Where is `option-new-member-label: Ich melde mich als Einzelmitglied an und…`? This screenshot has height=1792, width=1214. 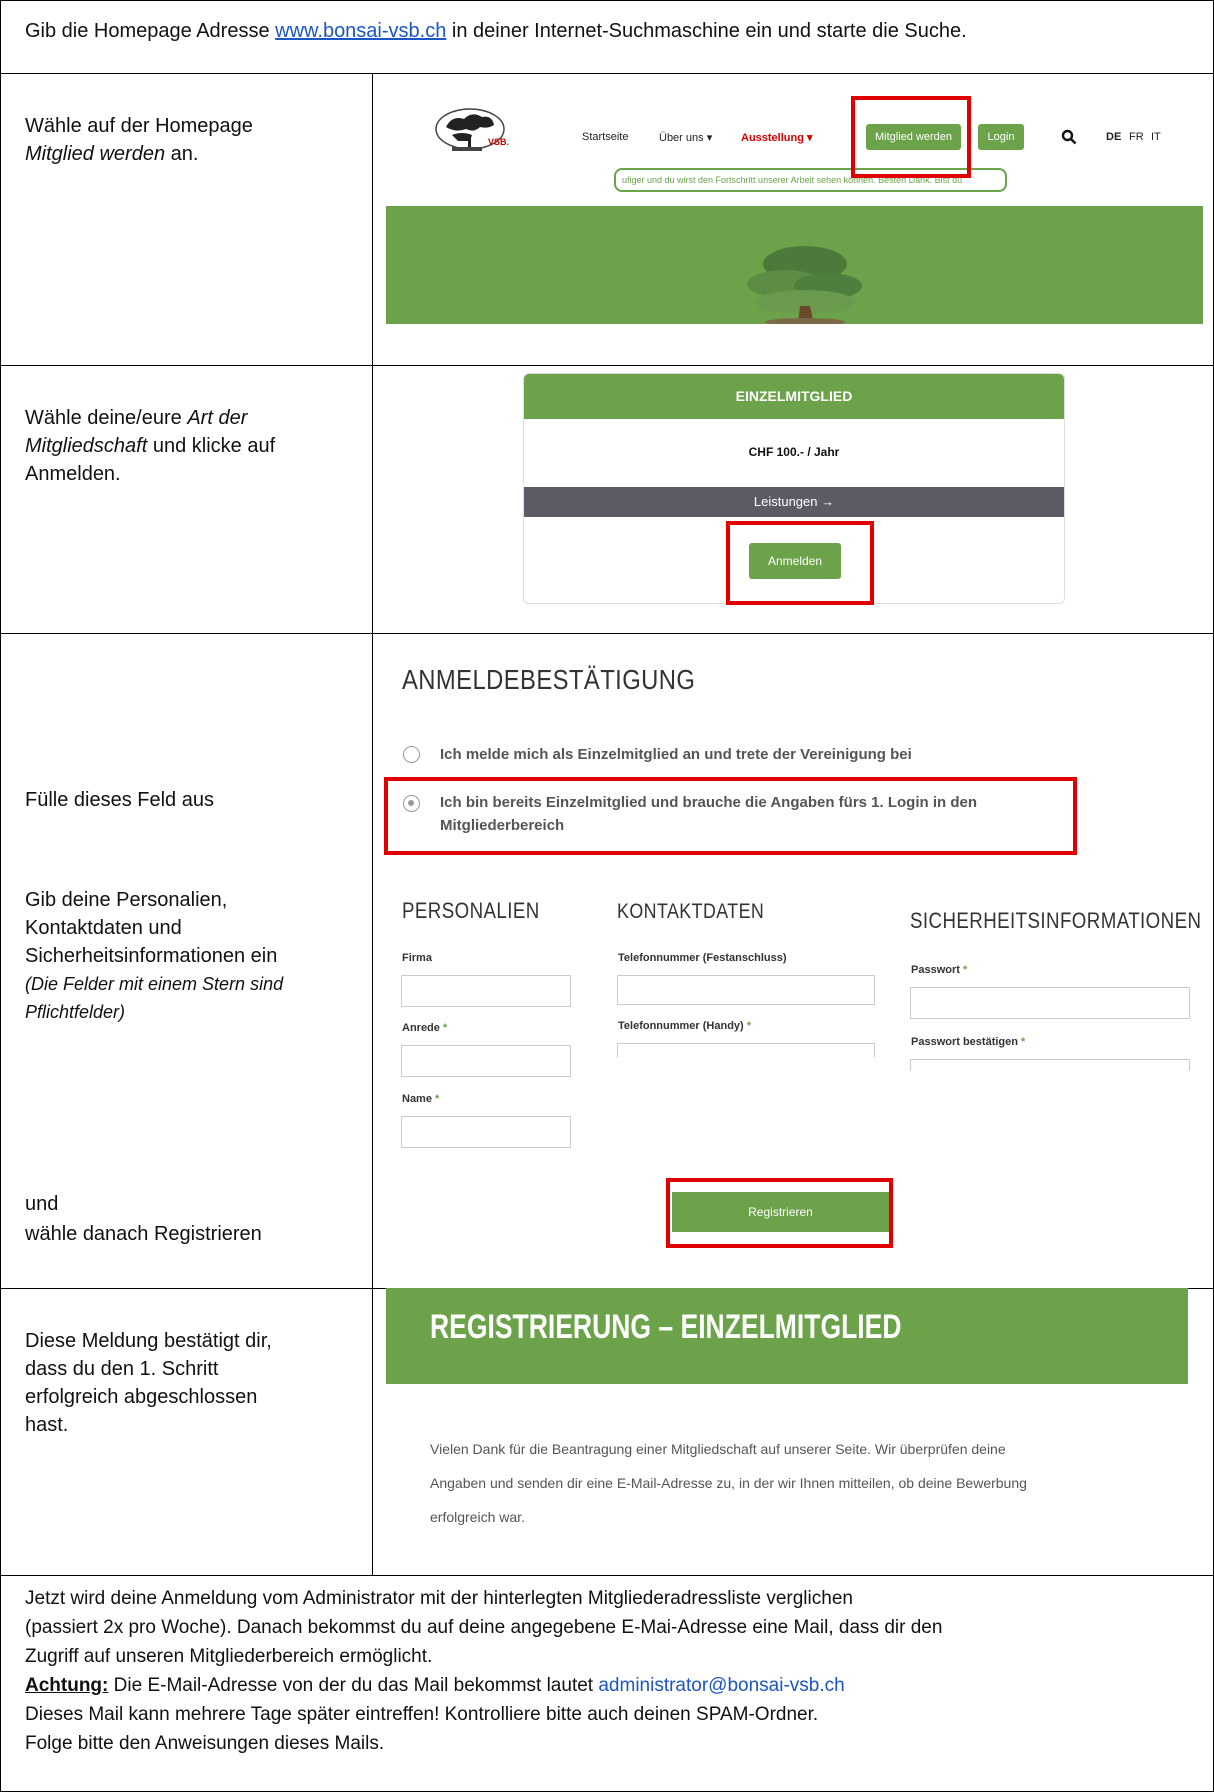 option-new-member-label: Ich melde mich als Einzelmitglied an und… is located at coordinates (676, 754).